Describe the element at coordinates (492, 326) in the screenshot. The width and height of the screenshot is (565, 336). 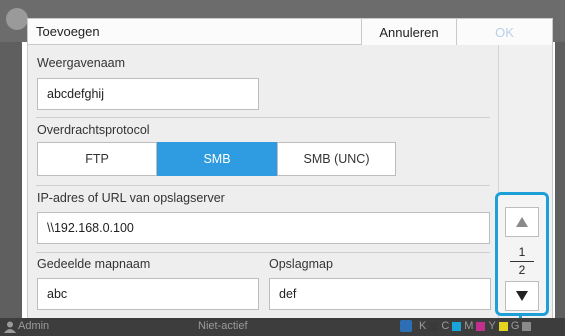
I see `ink-label-y: Y` at that location.